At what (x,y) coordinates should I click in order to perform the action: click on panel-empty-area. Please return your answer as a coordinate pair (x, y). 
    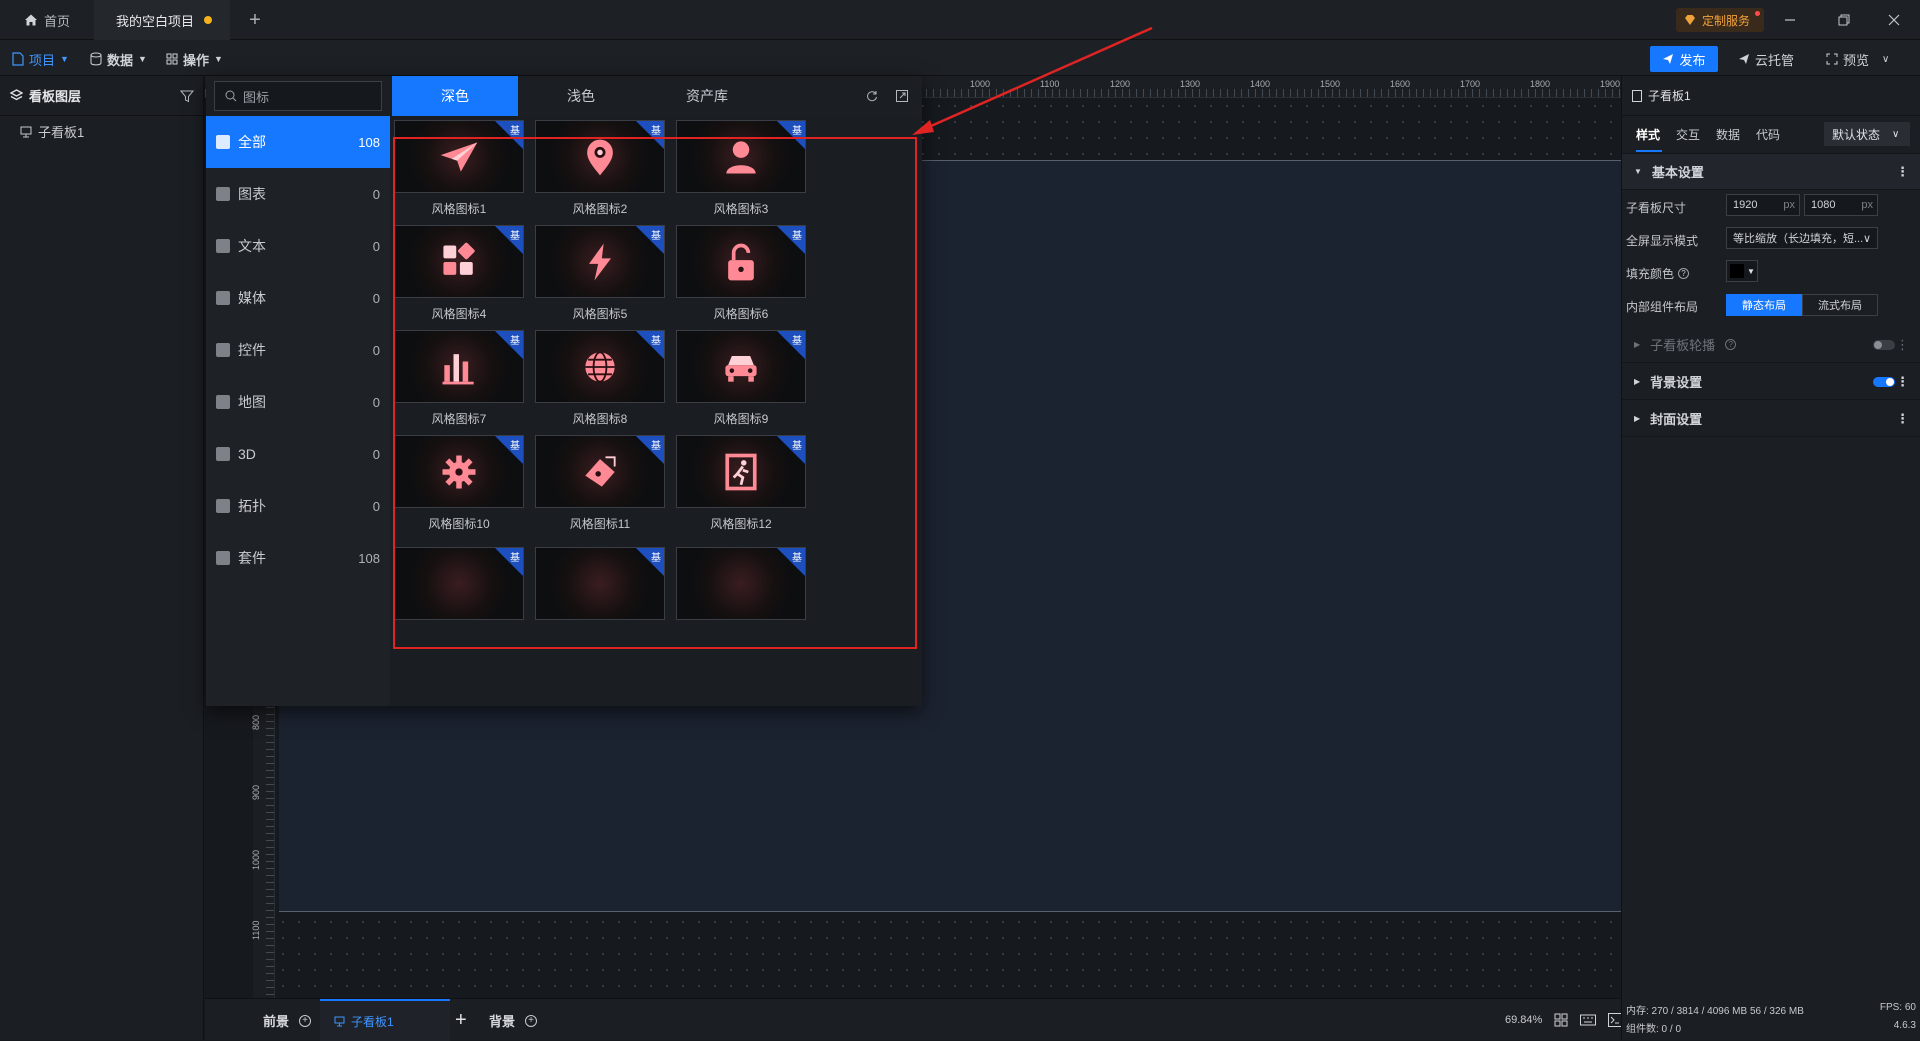
    Looking at the image, I should click on (1771, 718).